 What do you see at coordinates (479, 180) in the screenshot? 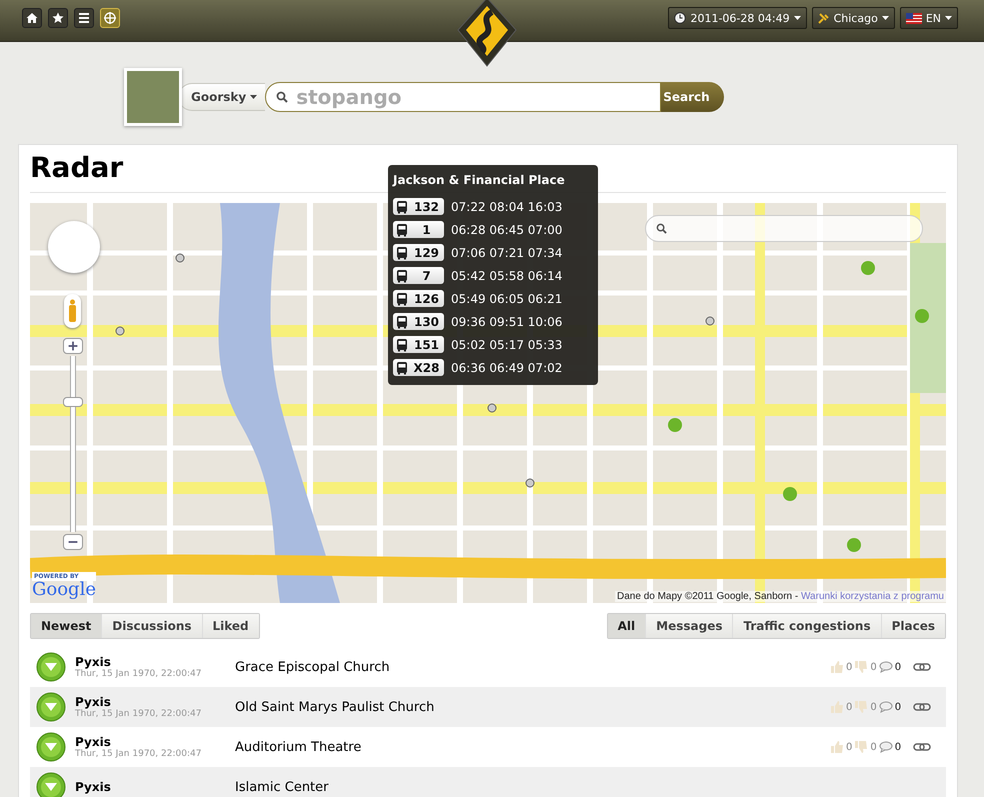
I see `stop-name: Jackson & Financial Place` at bounding box center [479, 180].